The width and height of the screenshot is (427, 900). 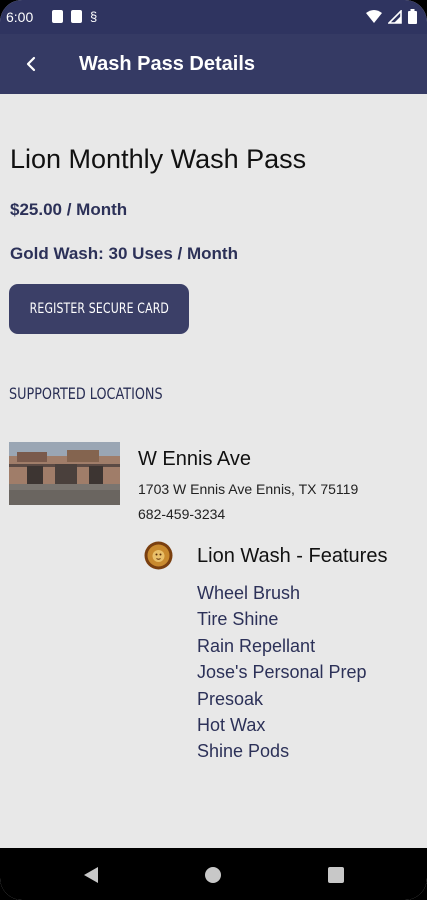 What do you see at coordinates (256, 645) in the screenshot?
I see `feature-item: Rain Repellant` at bounding box center [256, 645].